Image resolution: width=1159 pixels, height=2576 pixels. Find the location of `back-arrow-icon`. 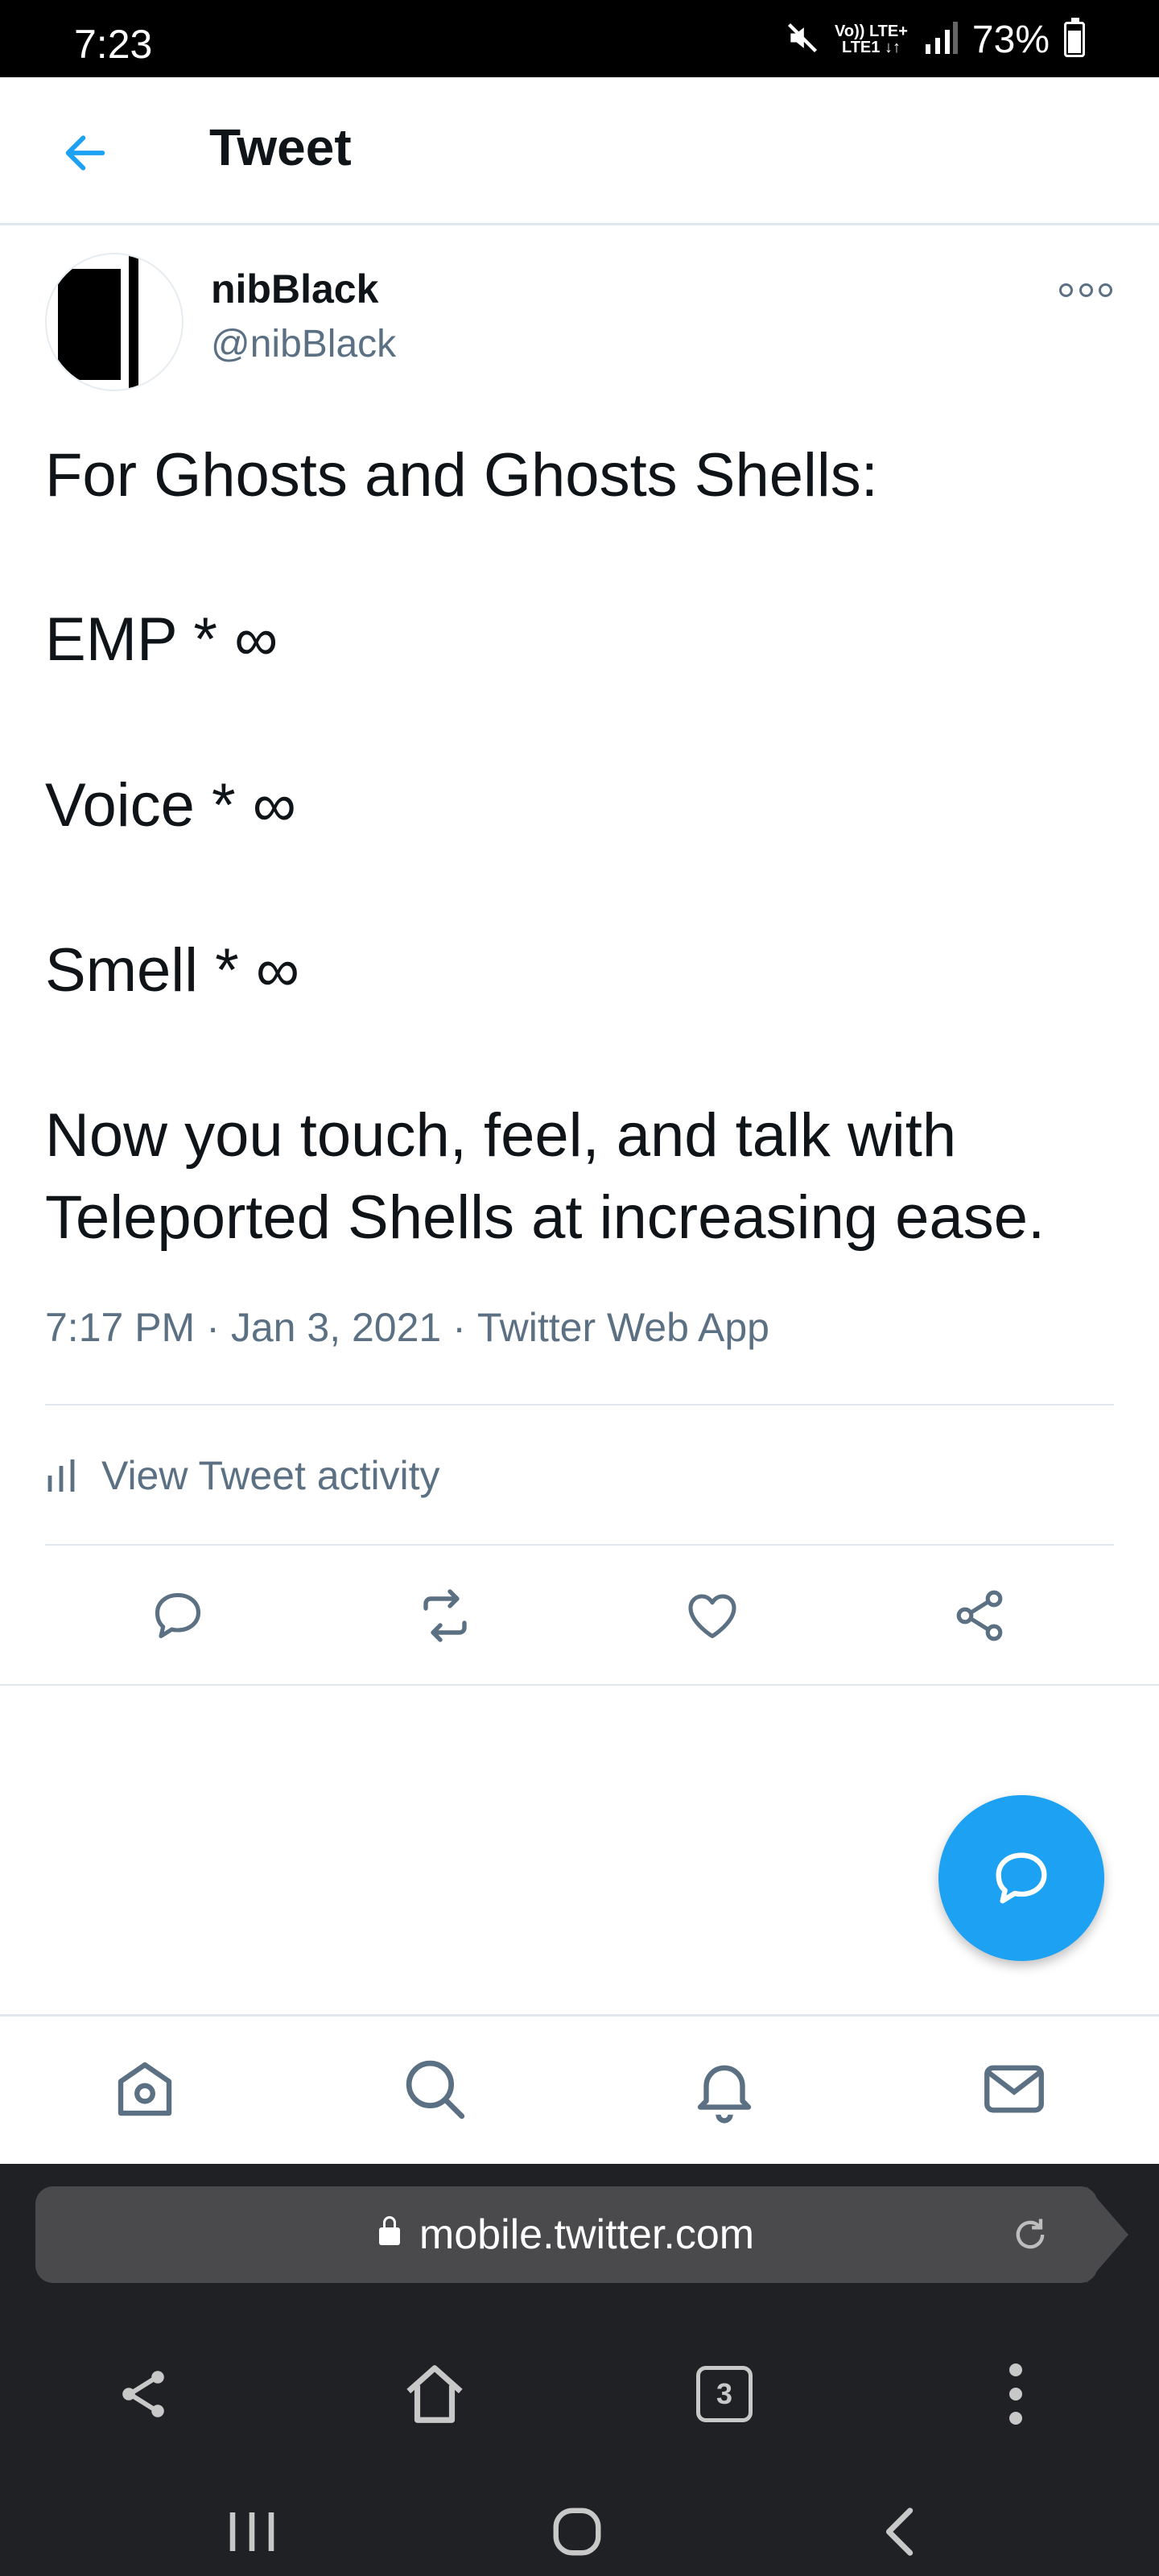

back-arrow-icon is located at coordinates (85, 153).